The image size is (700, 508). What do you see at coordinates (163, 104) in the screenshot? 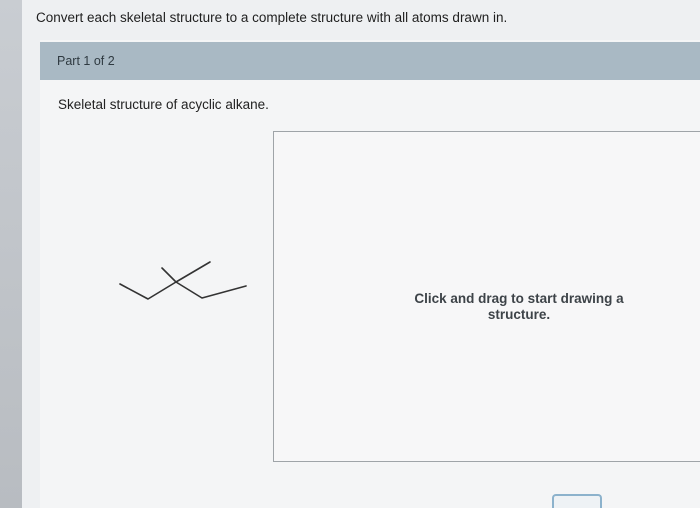
I see `question-prompt: Skeletal structure of acyclic alkane.` at bounding box center [163, 104].